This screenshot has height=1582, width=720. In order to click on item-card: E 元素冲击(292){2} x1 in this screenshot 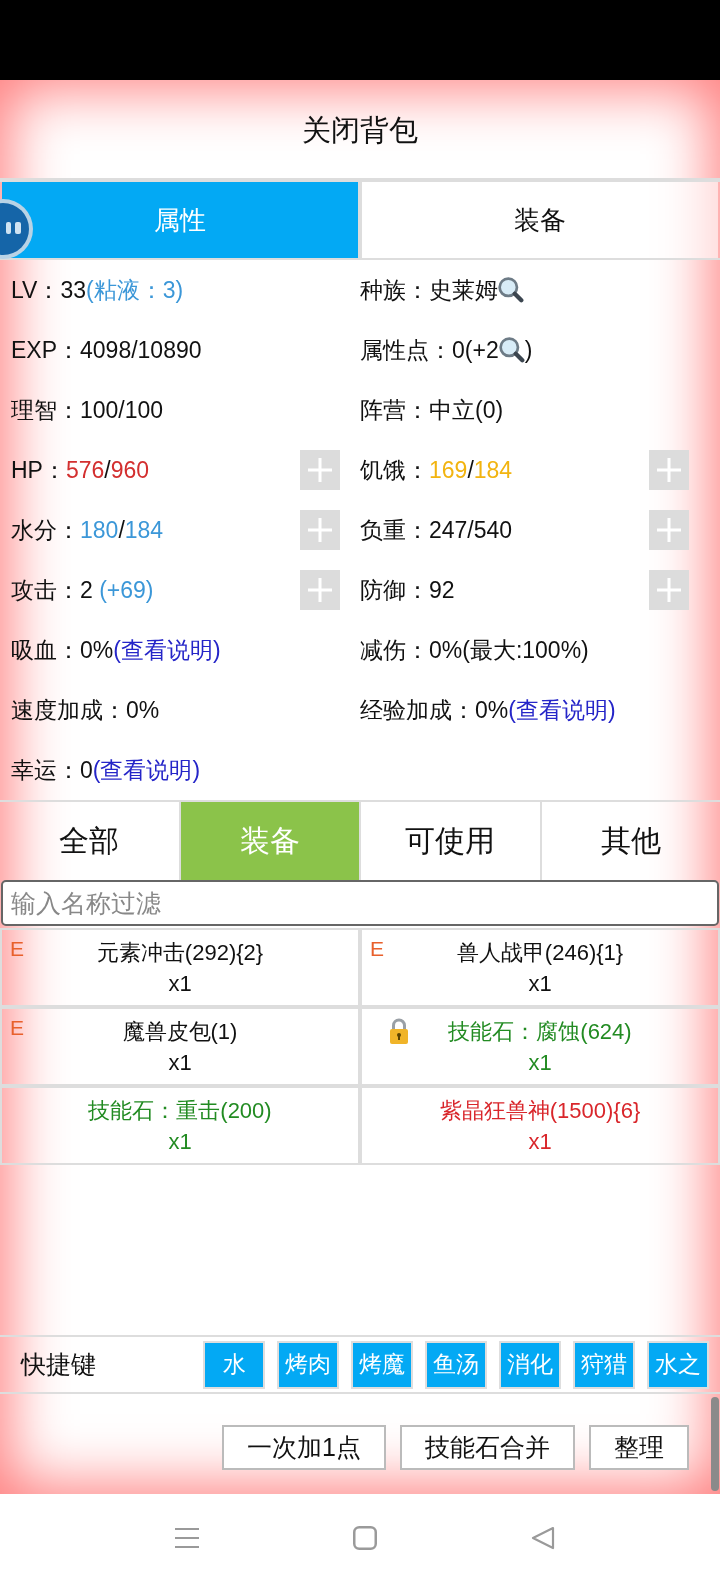, I will do `click(180, 967)`.